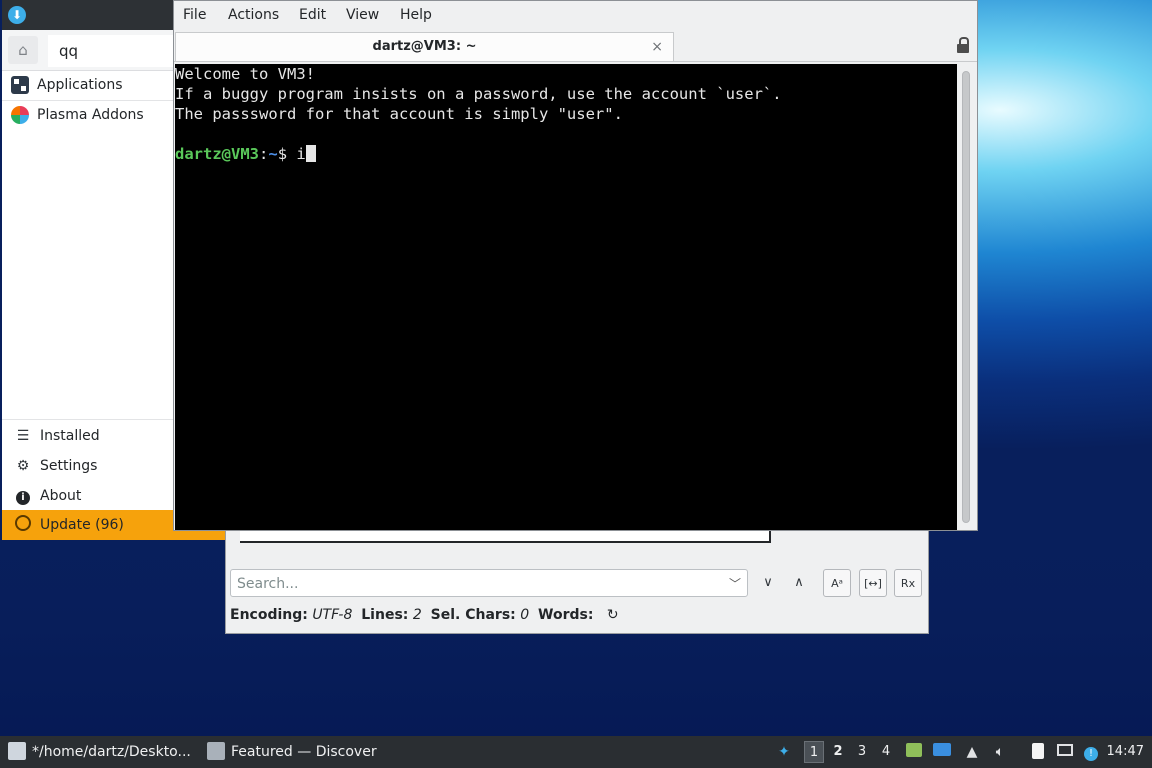 The width and height of the screenshot is (1152, 768). Describe the element at coordinates (1065, 752) in the screenshot. I see `network-icon` at that location.